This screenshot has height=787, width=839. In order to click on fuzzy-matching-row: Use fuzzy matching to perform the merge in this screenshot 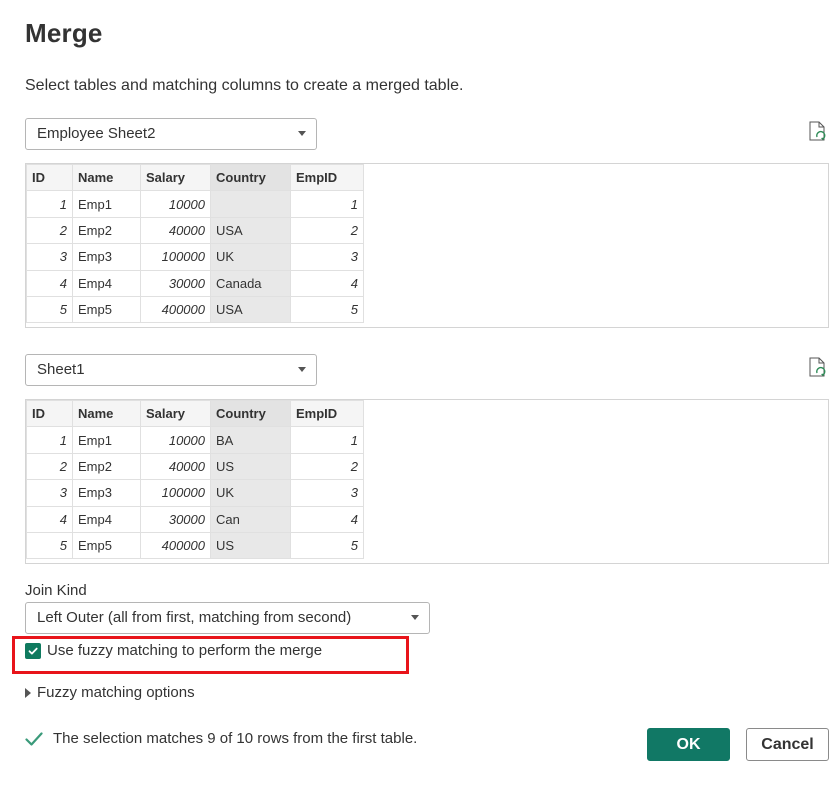, I will do `click(173, 650)`.